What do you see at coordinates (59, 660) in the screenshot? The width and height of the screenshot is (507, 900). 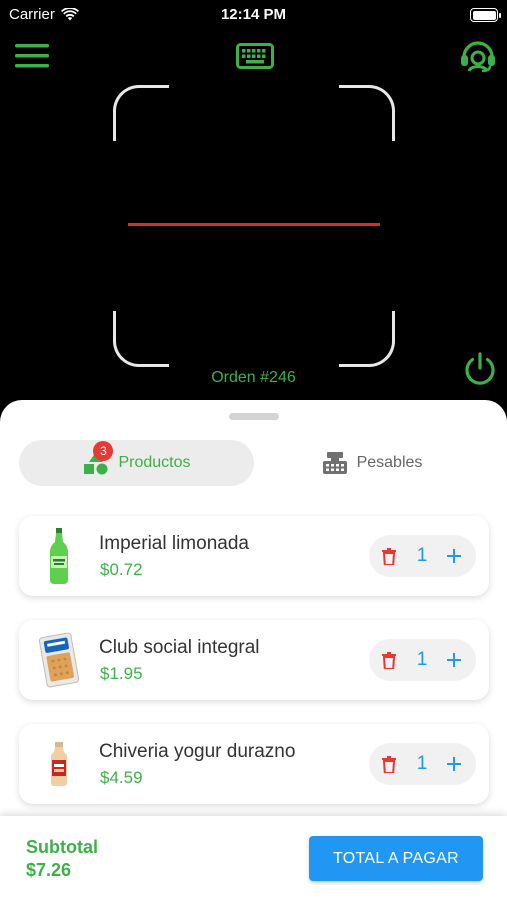 I see `product-image-cracker-pack` at bounding box center [59, 660].